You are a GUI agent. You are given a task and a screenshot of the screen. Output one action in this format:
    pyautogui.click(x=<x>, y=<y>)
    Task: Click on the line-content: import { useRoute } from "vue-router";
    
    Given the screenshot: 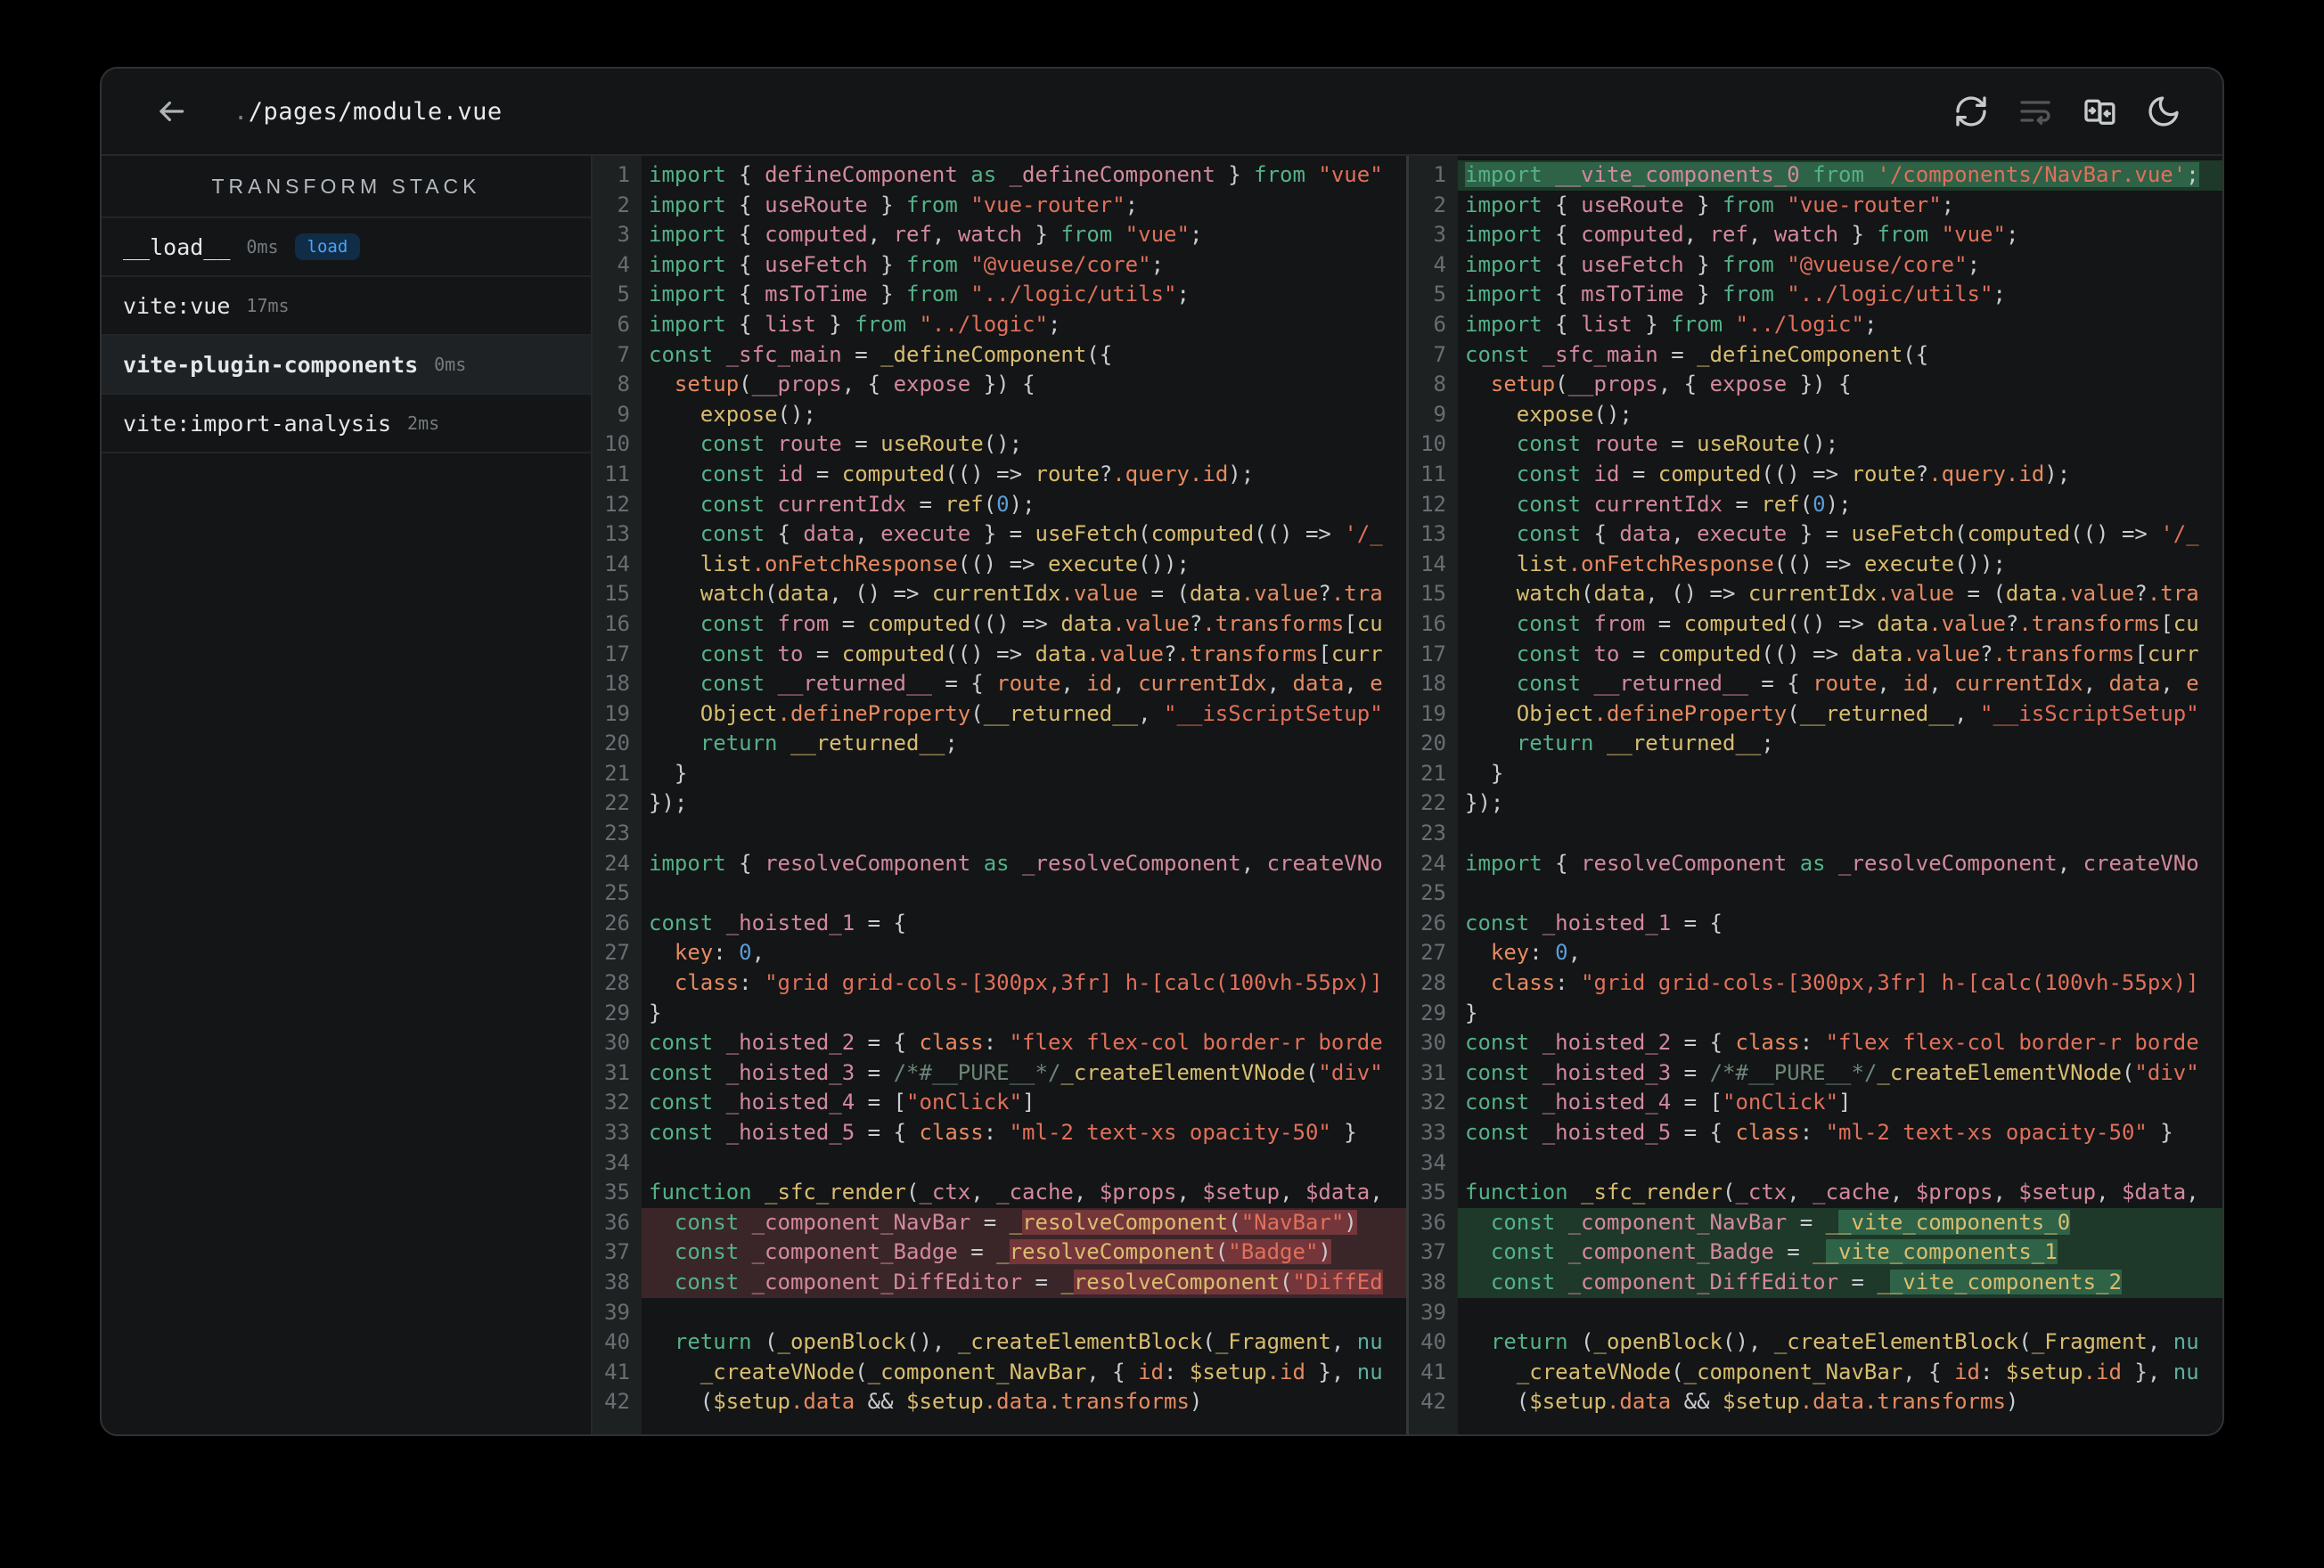 What is the action you would take?
    pyautogui.click(x=1710, y=204)
    